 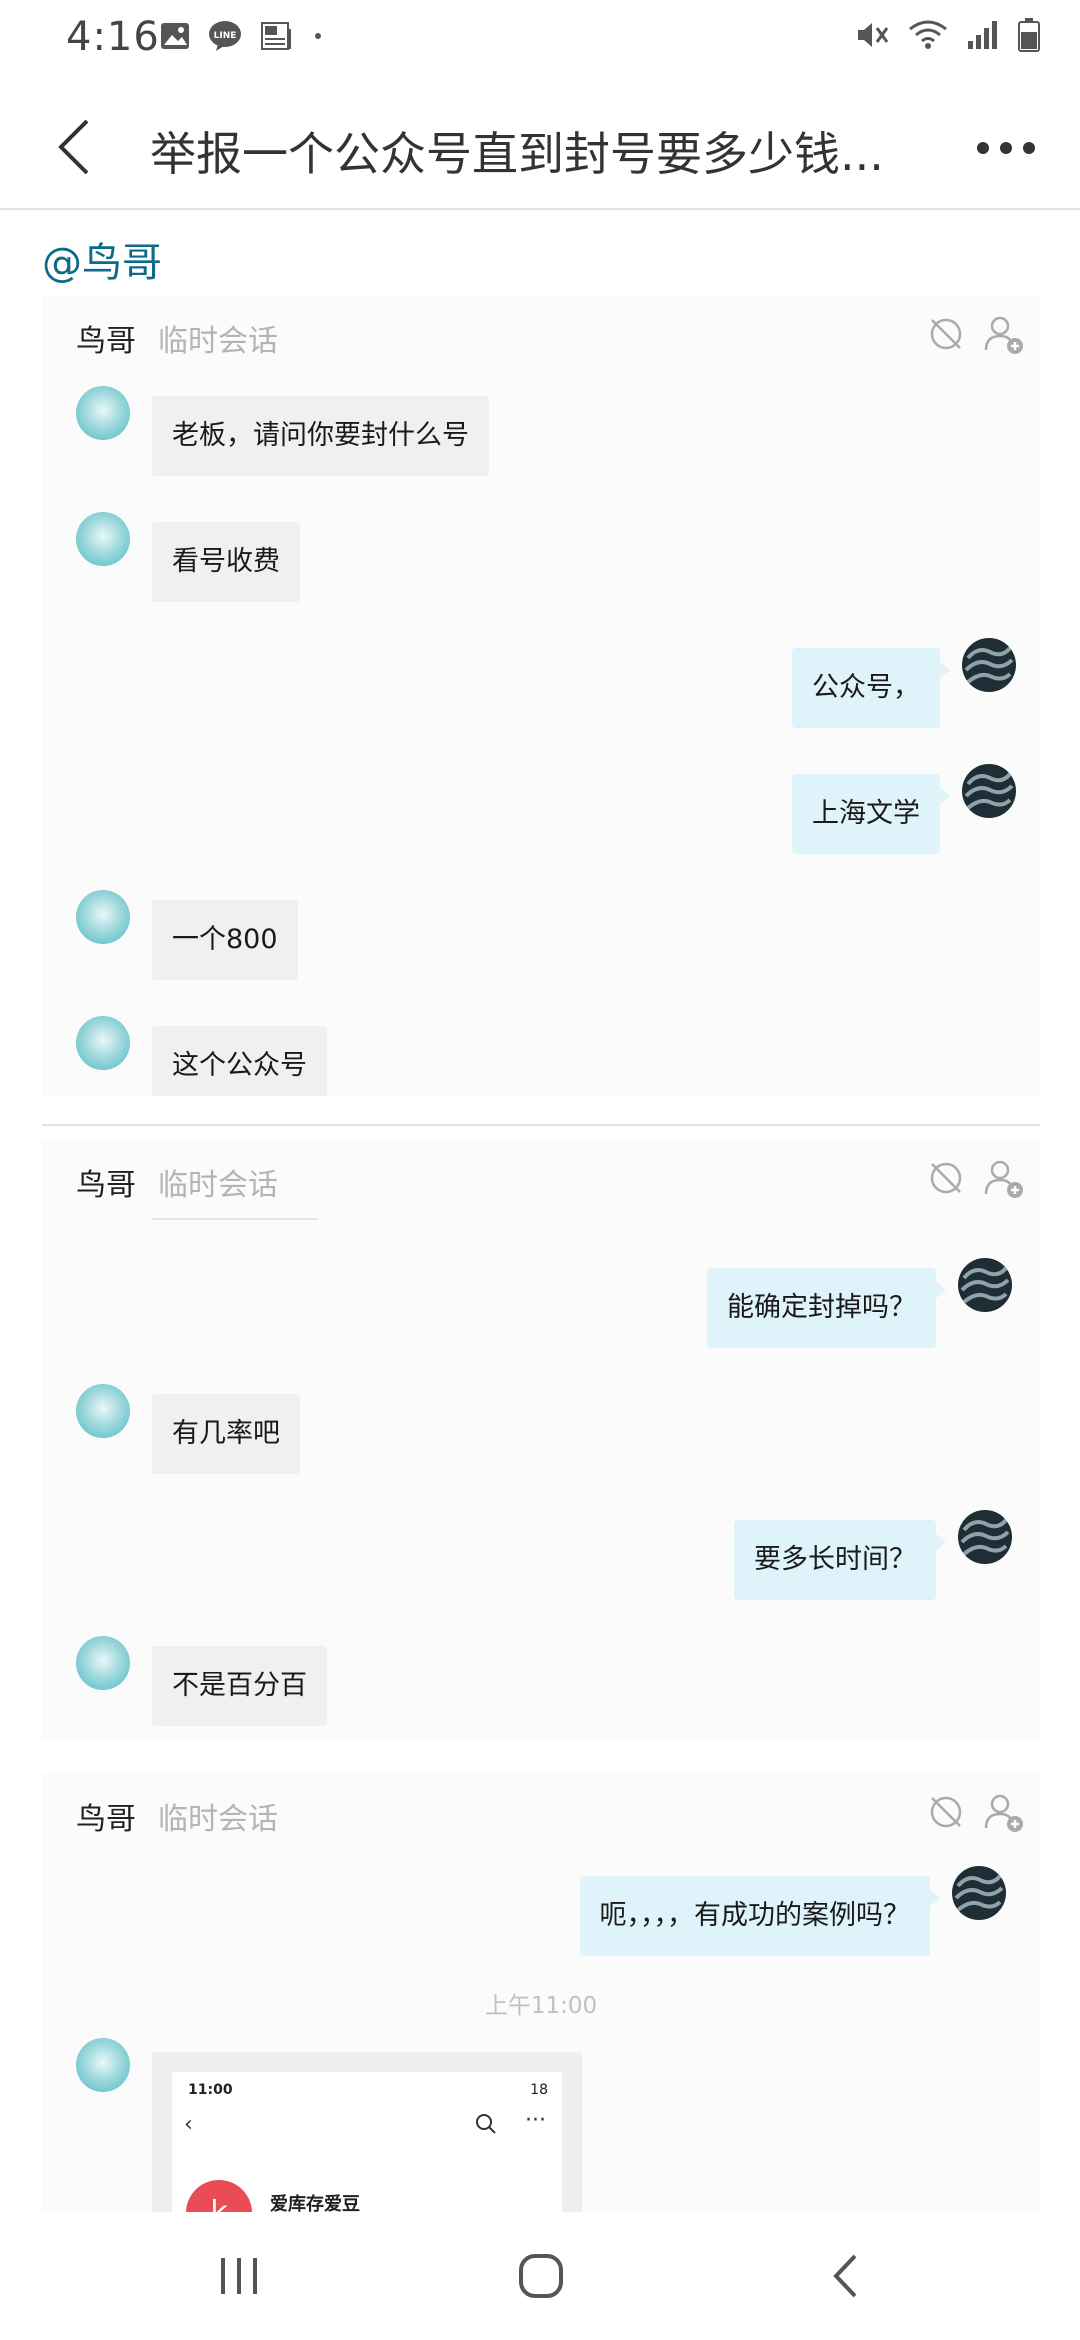 I want to click on recent-apps-icon, so click(x=239, y=2276).